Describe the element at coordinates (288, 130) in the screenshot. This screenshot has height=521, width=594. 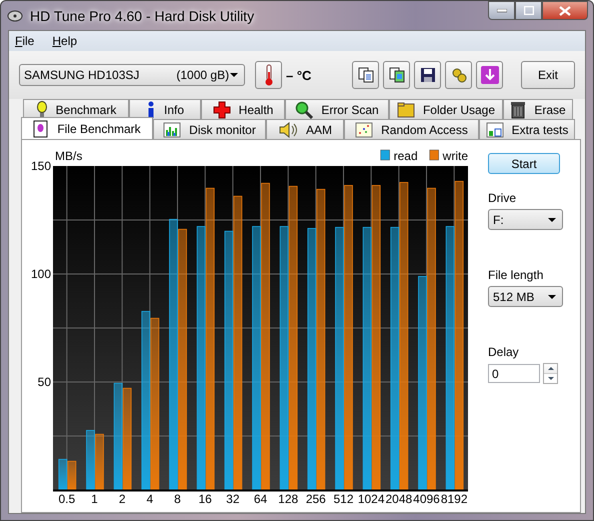
I see `speaker-icon` at that location.